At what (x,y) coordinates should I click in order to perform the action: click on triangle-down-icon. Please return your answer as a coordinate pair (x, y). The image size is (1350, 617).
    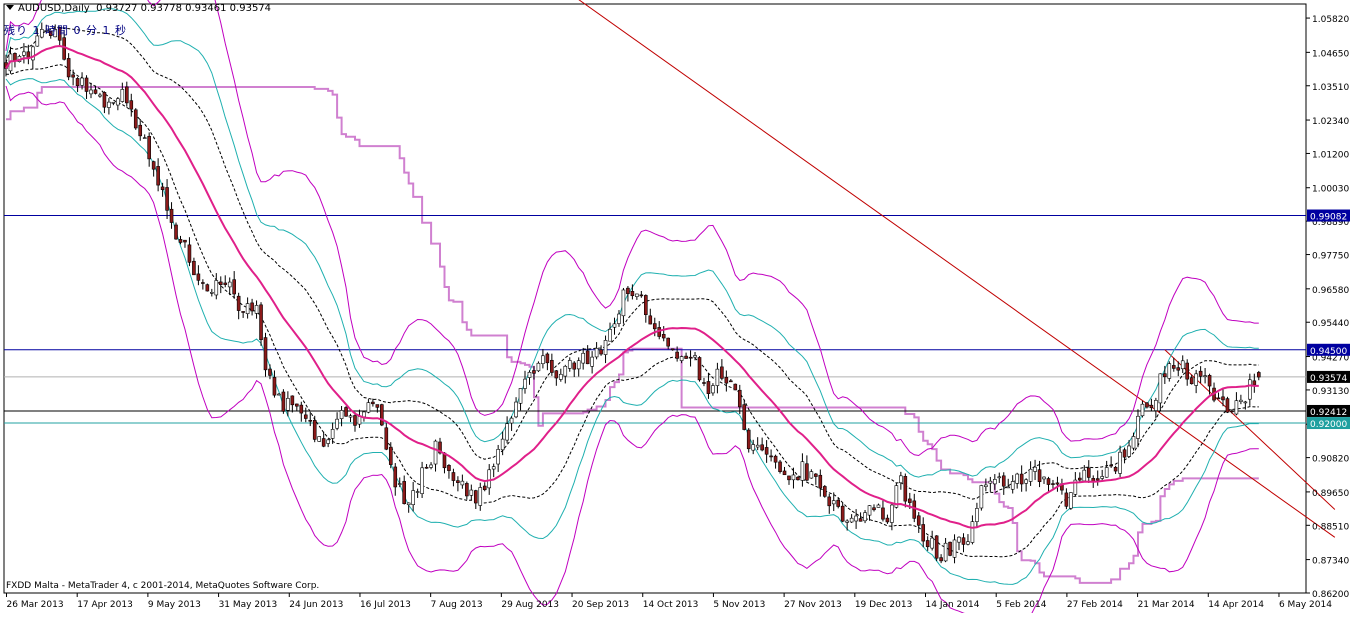
    Looking at the image, I should click on (10, 7).